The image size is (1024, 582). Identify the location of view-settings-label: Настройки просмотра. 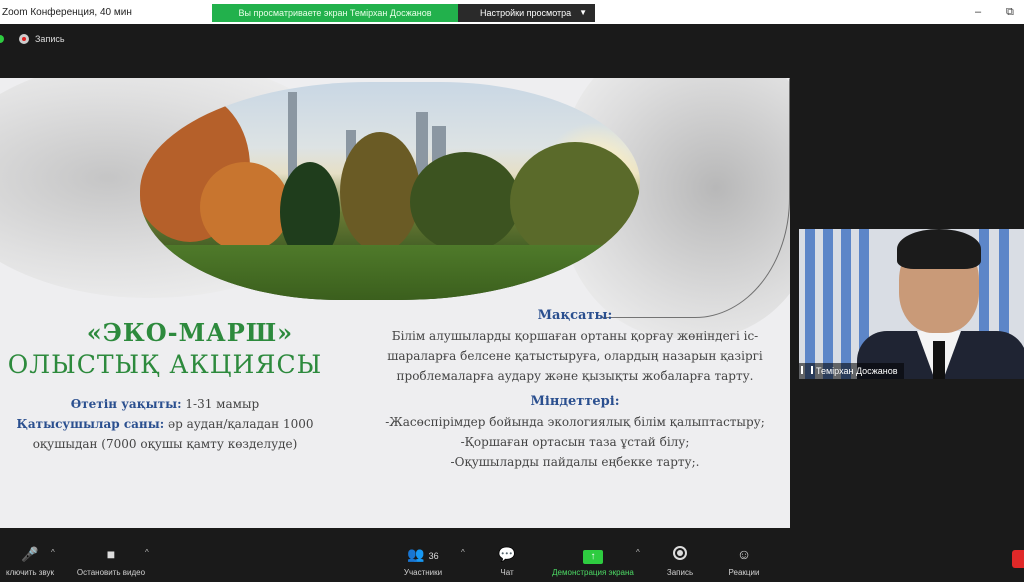
(526, 13).